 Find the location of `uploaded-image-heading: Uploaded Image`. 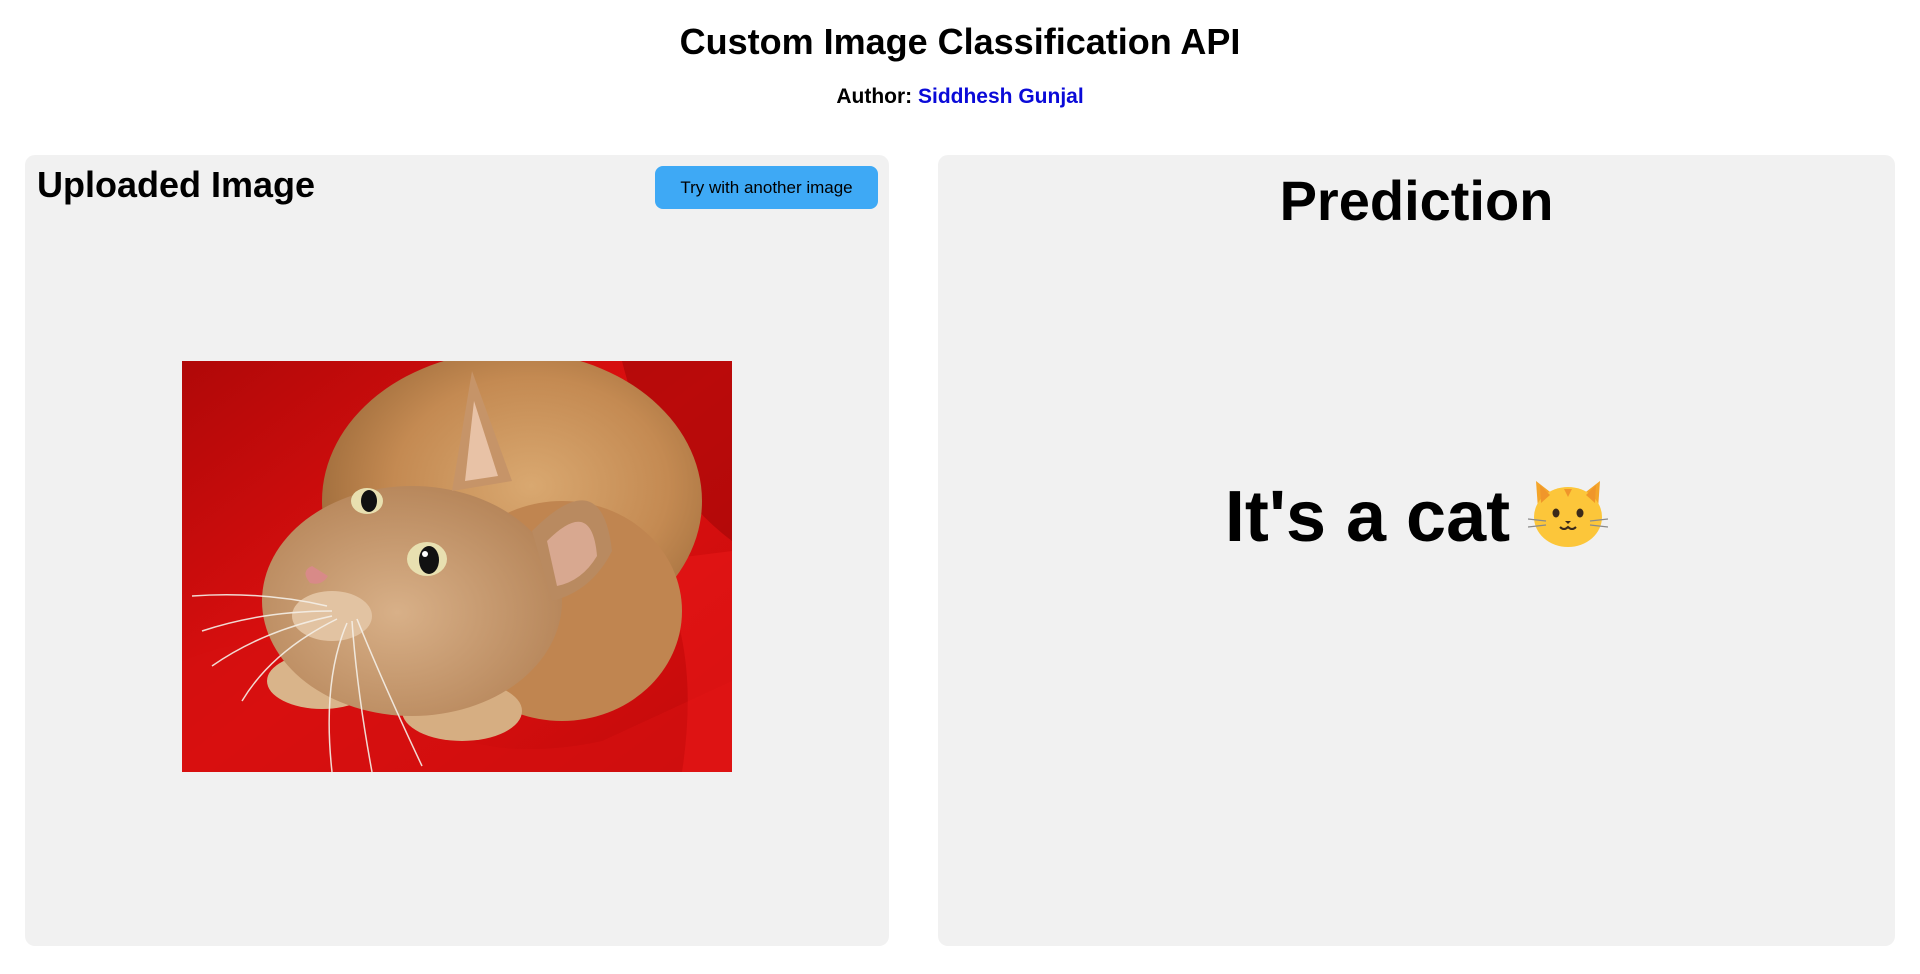

uploaded-image-heading: Uploaded Image is located at coordinates (176, 184).